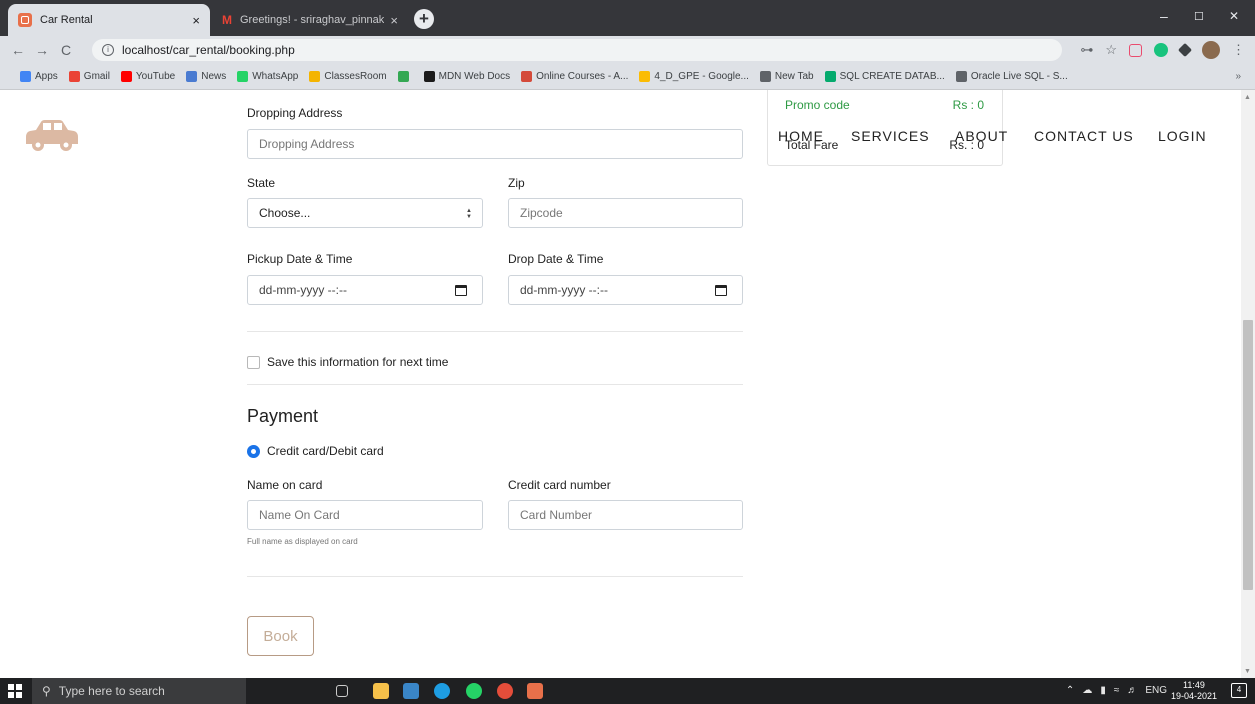  What do you see at coordinates (381, 691) in the screenshot?
I see `file-explorer-icon` at bounding box center [381, 691].